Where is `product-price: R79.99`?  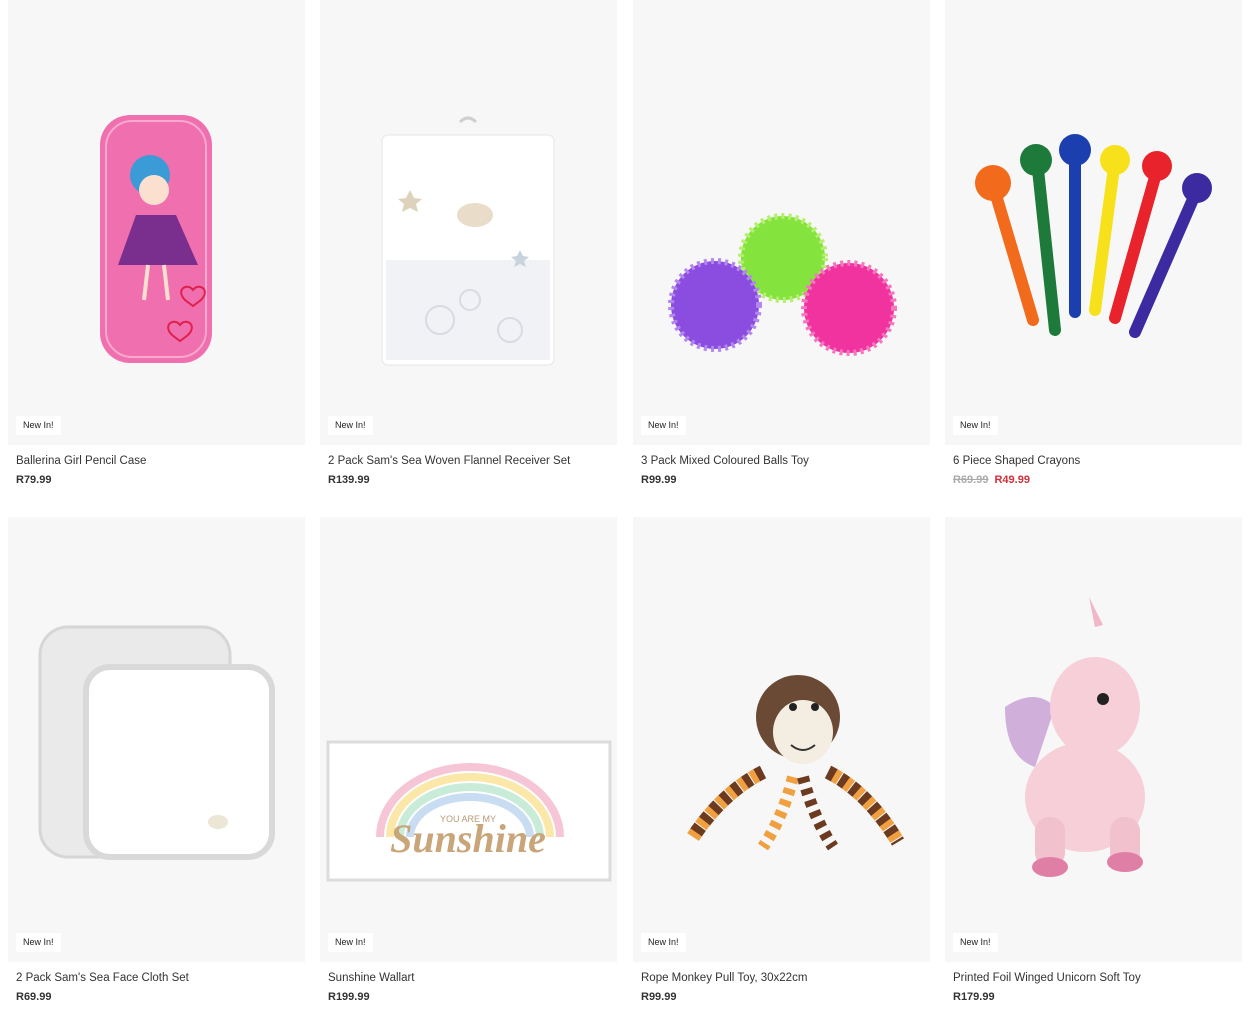
product-price: R79.99 is located at coordinates (34, 480).